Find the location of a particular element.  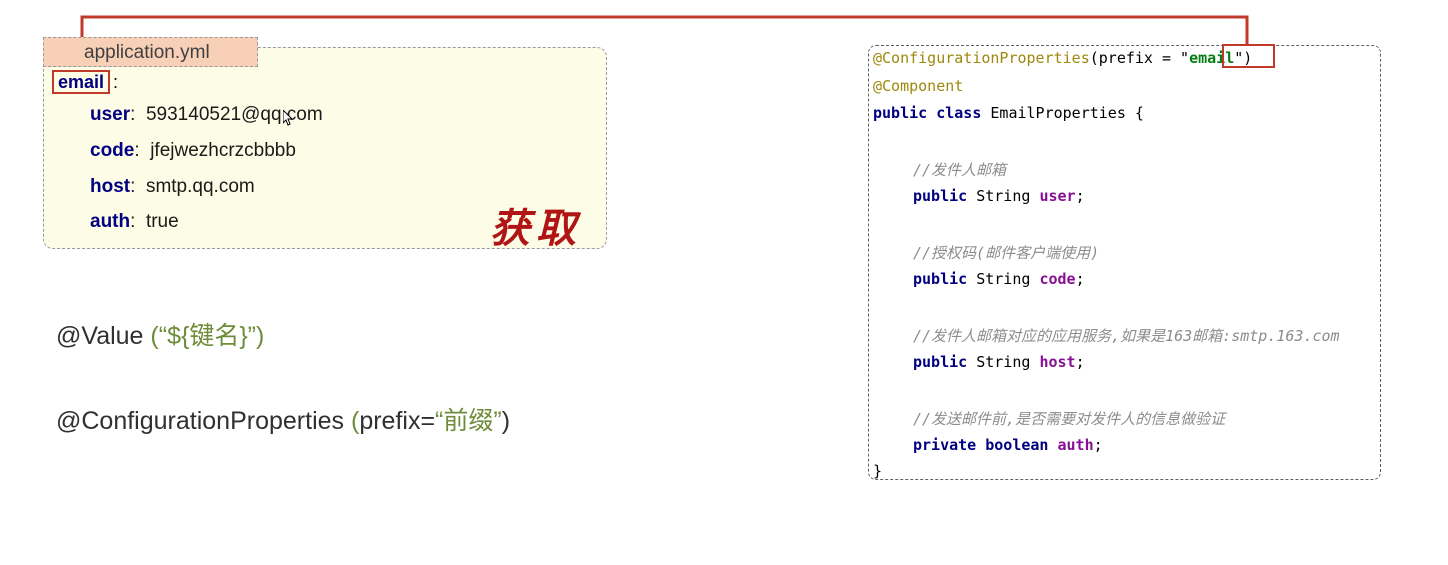

cp-annotation-note: @ConfigurationProperties (prefix=“前缀”) is located at coordinates (283, 419).